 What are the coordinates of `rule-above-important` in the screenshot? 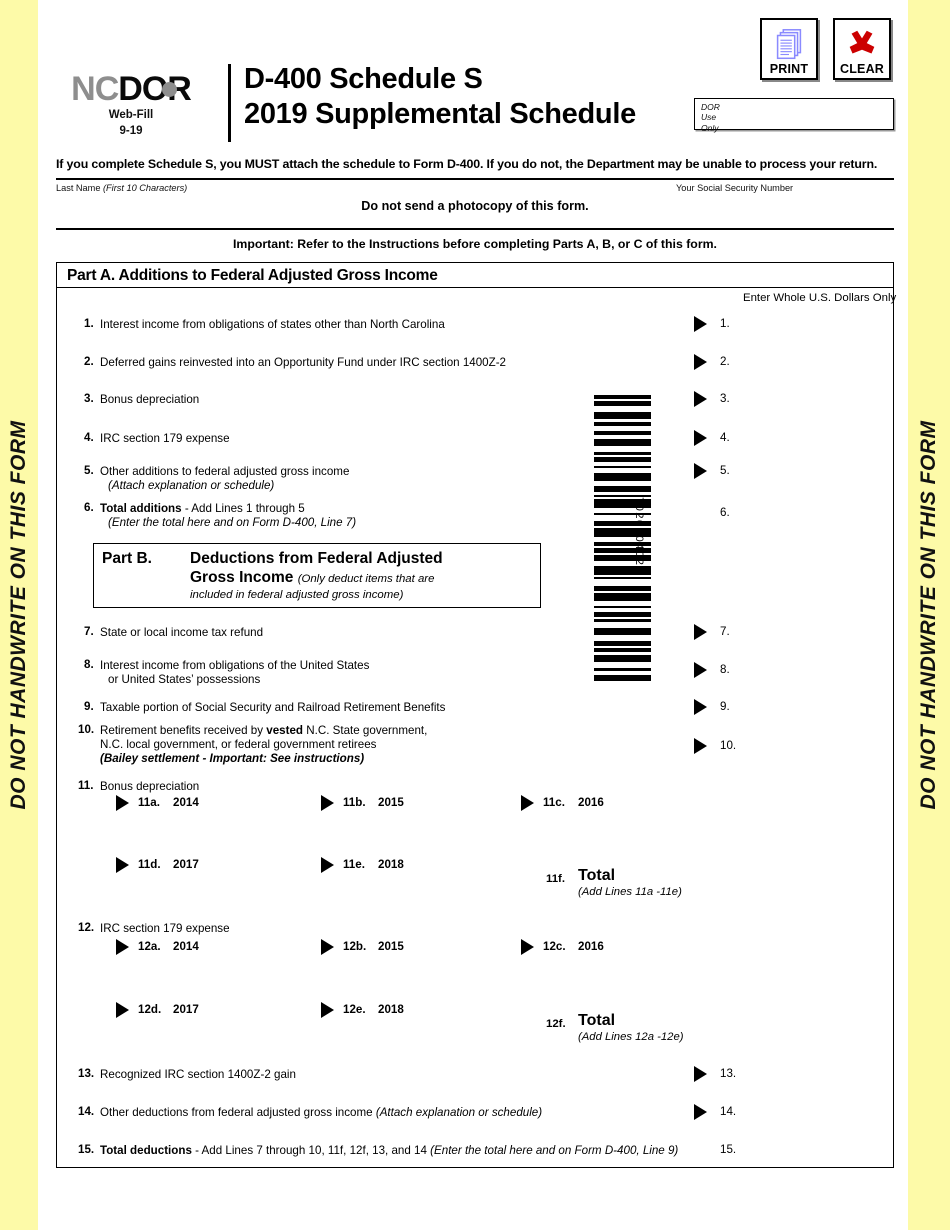 It's located at (475, 229).